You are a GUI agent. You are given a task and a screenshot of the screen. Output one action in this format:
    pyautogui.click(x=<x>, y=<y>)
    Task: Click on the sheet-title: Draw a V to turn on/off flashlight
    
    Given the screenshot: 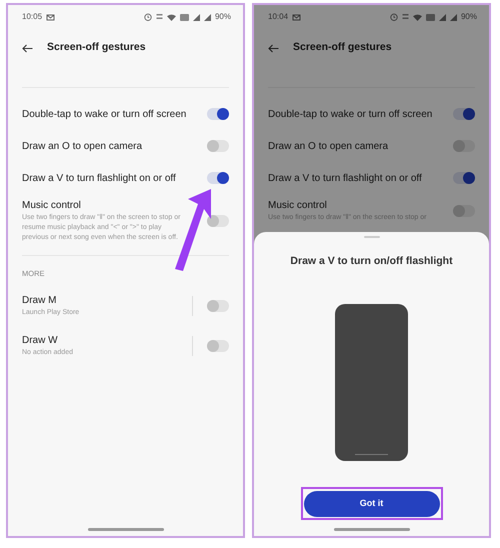 What is the action you would take?
    pyautogui.click(x=371, y=261)
    